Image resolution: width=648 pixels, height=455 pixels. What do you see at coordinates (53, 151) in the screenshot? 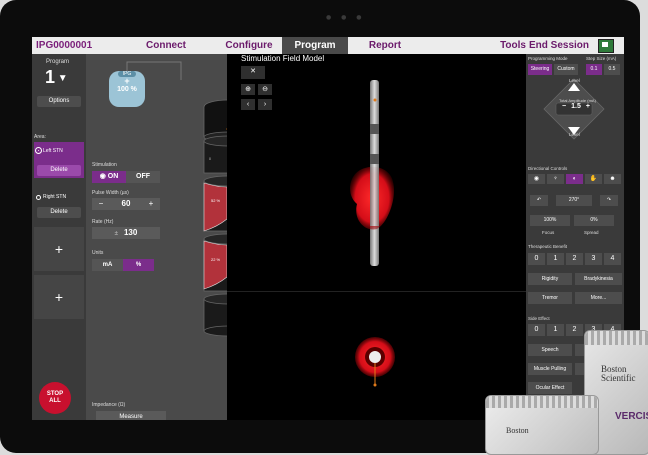
I see `area-name: Left STN` at bounding box center [53, 151].